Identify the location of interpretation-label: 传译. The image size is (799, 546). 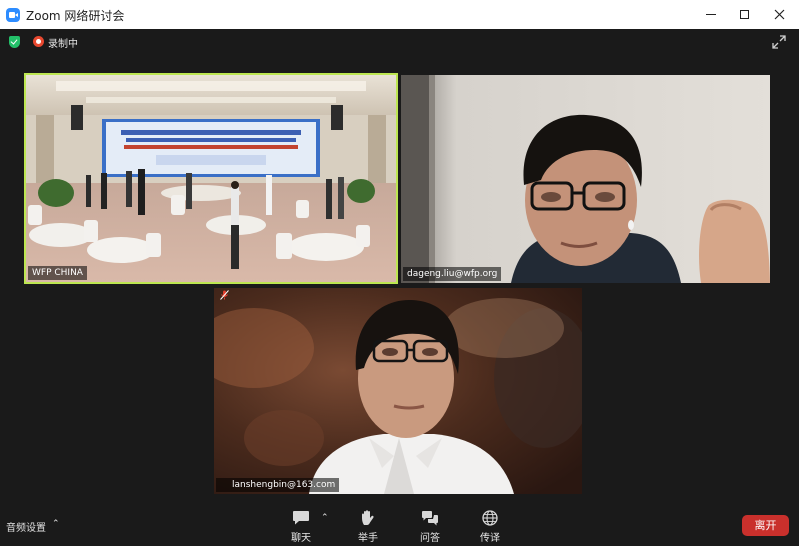
(490, 538).